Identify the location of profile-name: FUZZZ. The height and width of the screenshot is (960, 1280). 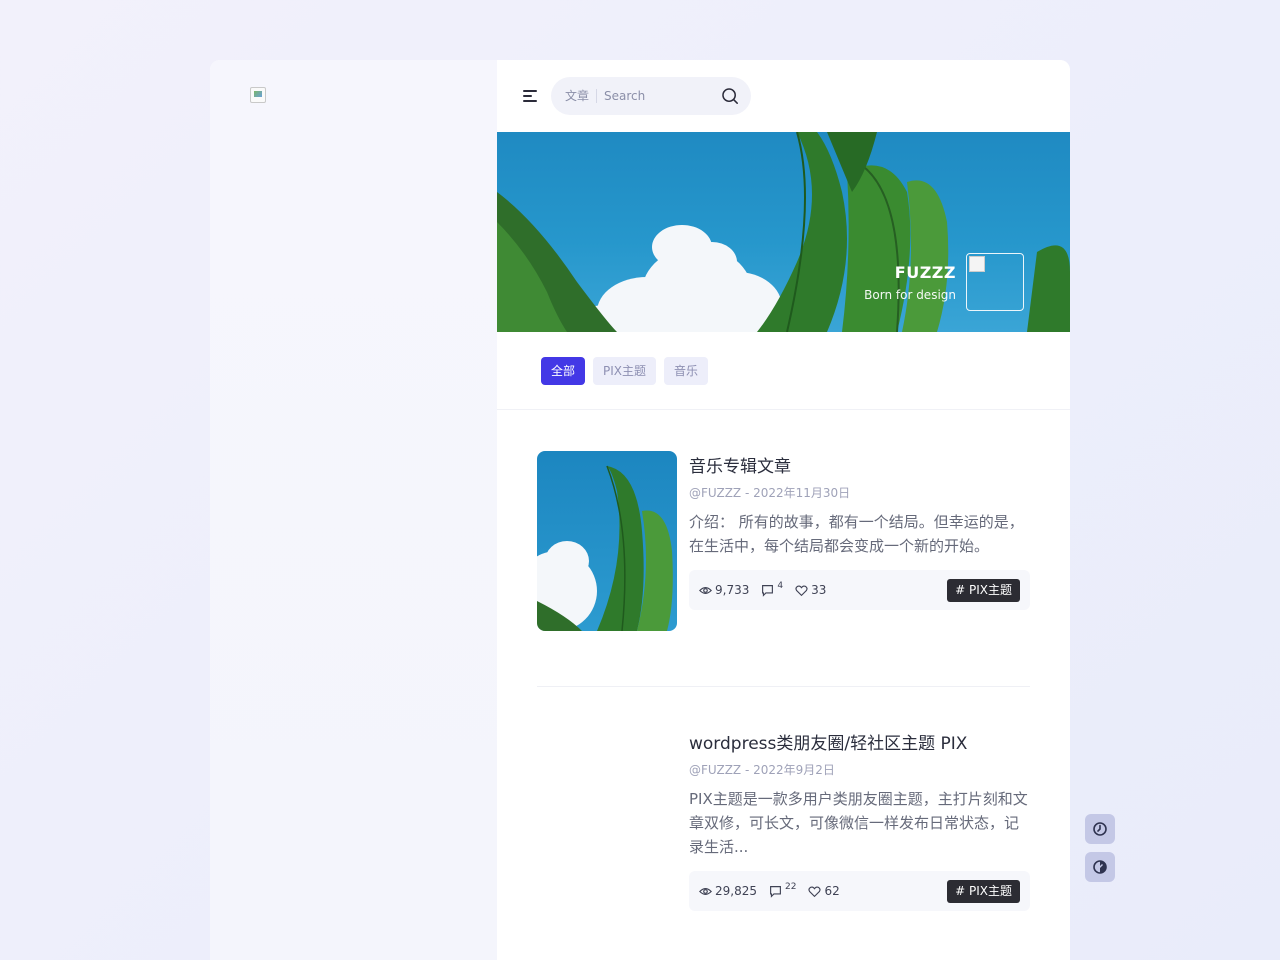
(910, 272).